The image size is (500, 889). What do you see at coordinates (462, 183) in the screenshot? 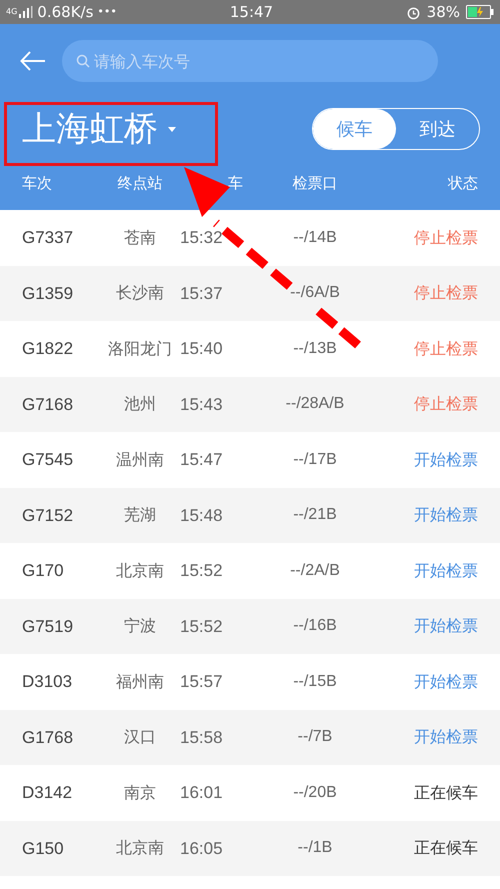
I see `column-header: 状态` at bounding box center [462, 183].